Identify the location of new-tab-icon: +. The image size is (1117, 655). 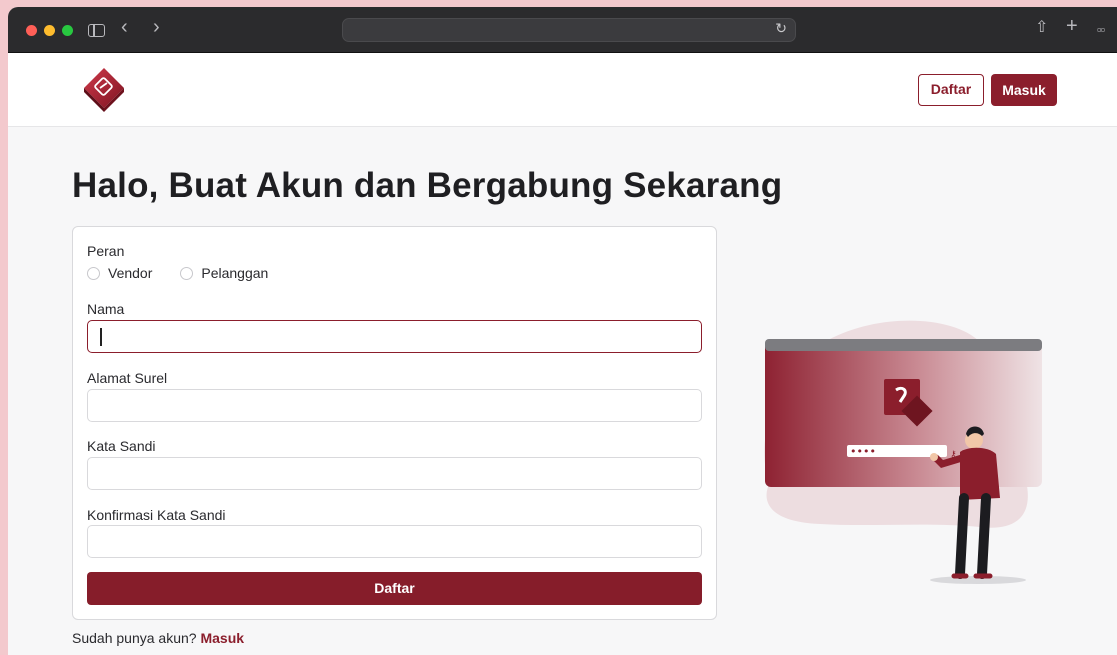
(1072, 26).